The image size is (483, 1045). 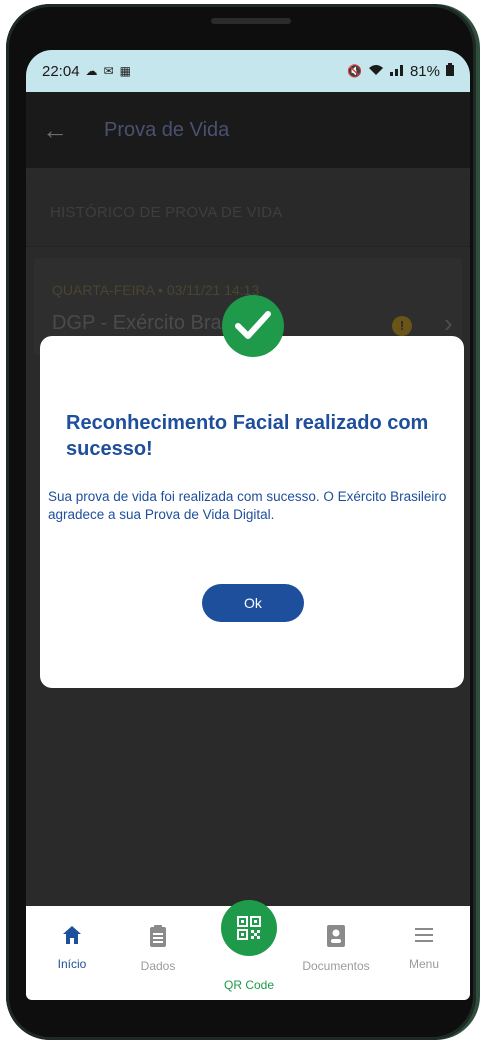 I want to click on history-org: DGP - Exército Bra, so click(x=137, y=323).